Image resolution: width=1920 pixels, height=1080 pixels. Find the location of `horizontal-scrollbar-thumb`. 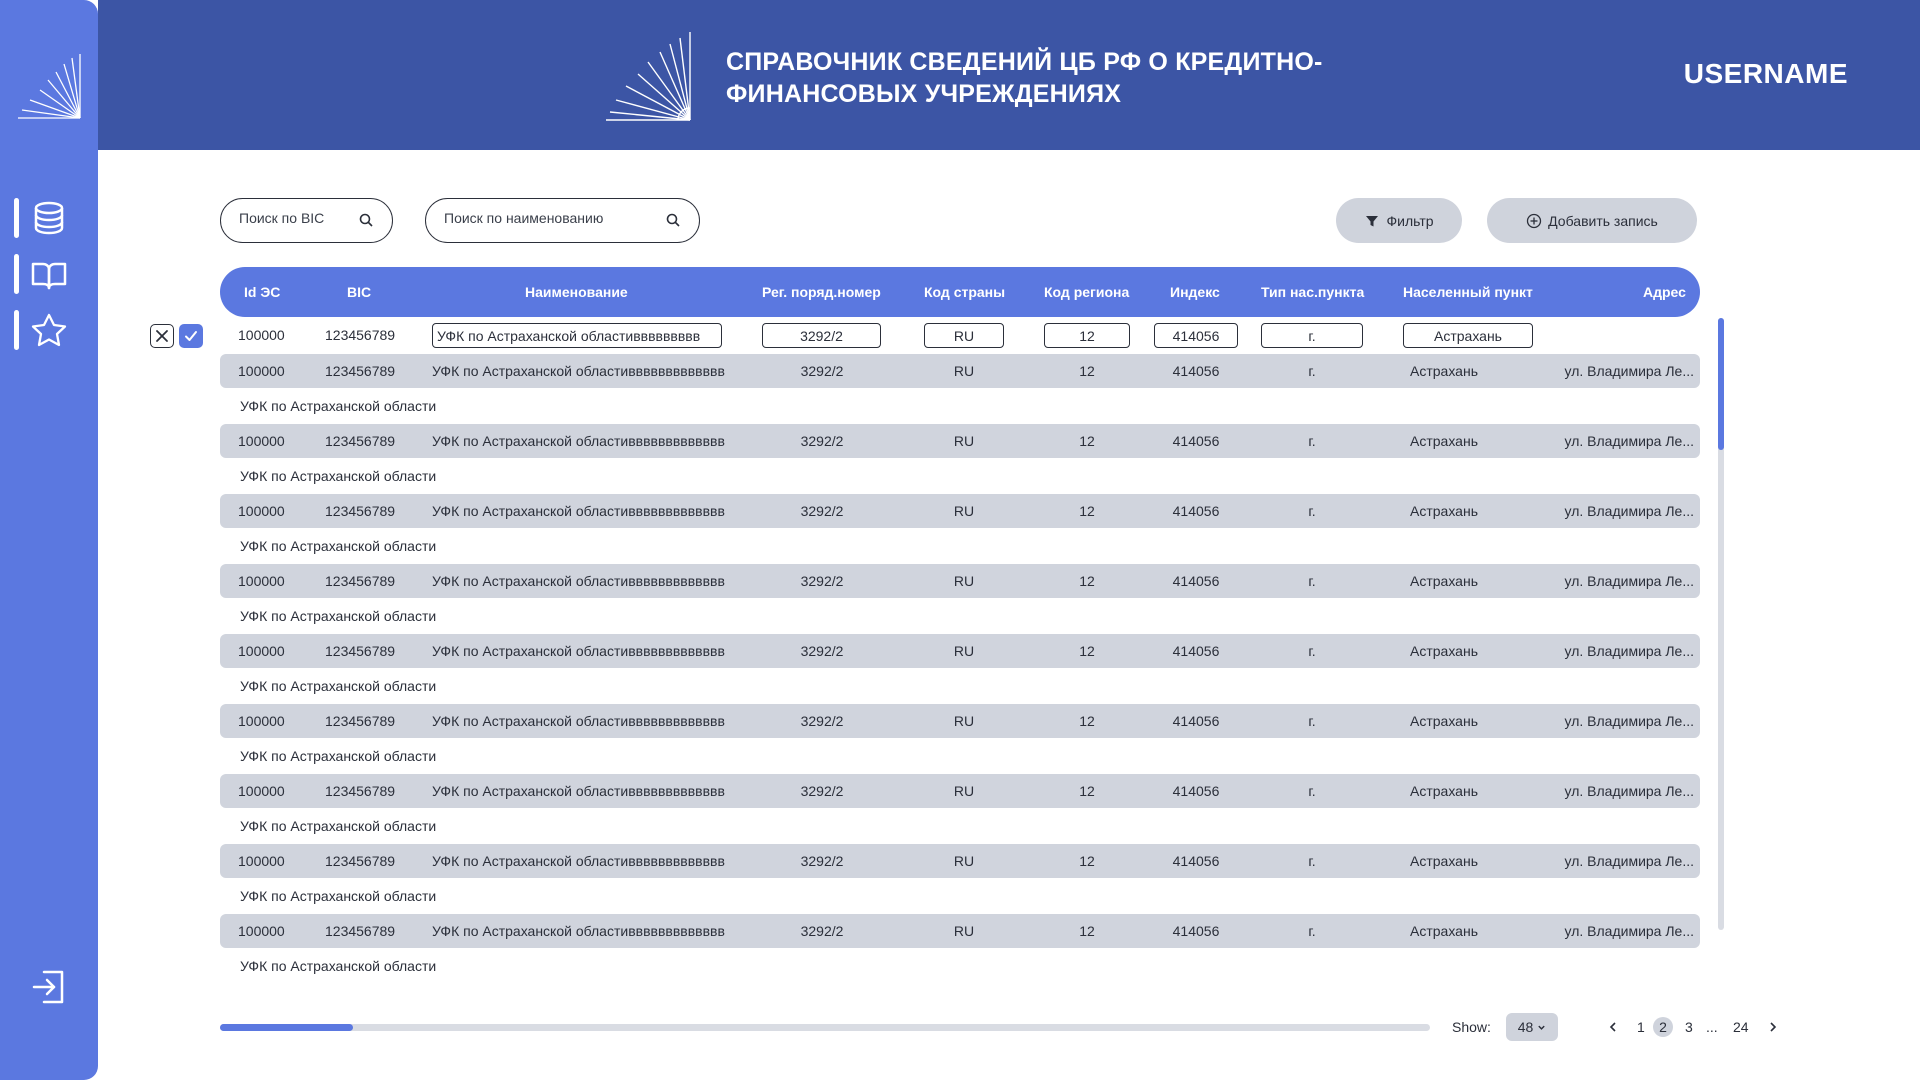

horizontal-scrollbar-thumb is located at coordinates (286, 1027).